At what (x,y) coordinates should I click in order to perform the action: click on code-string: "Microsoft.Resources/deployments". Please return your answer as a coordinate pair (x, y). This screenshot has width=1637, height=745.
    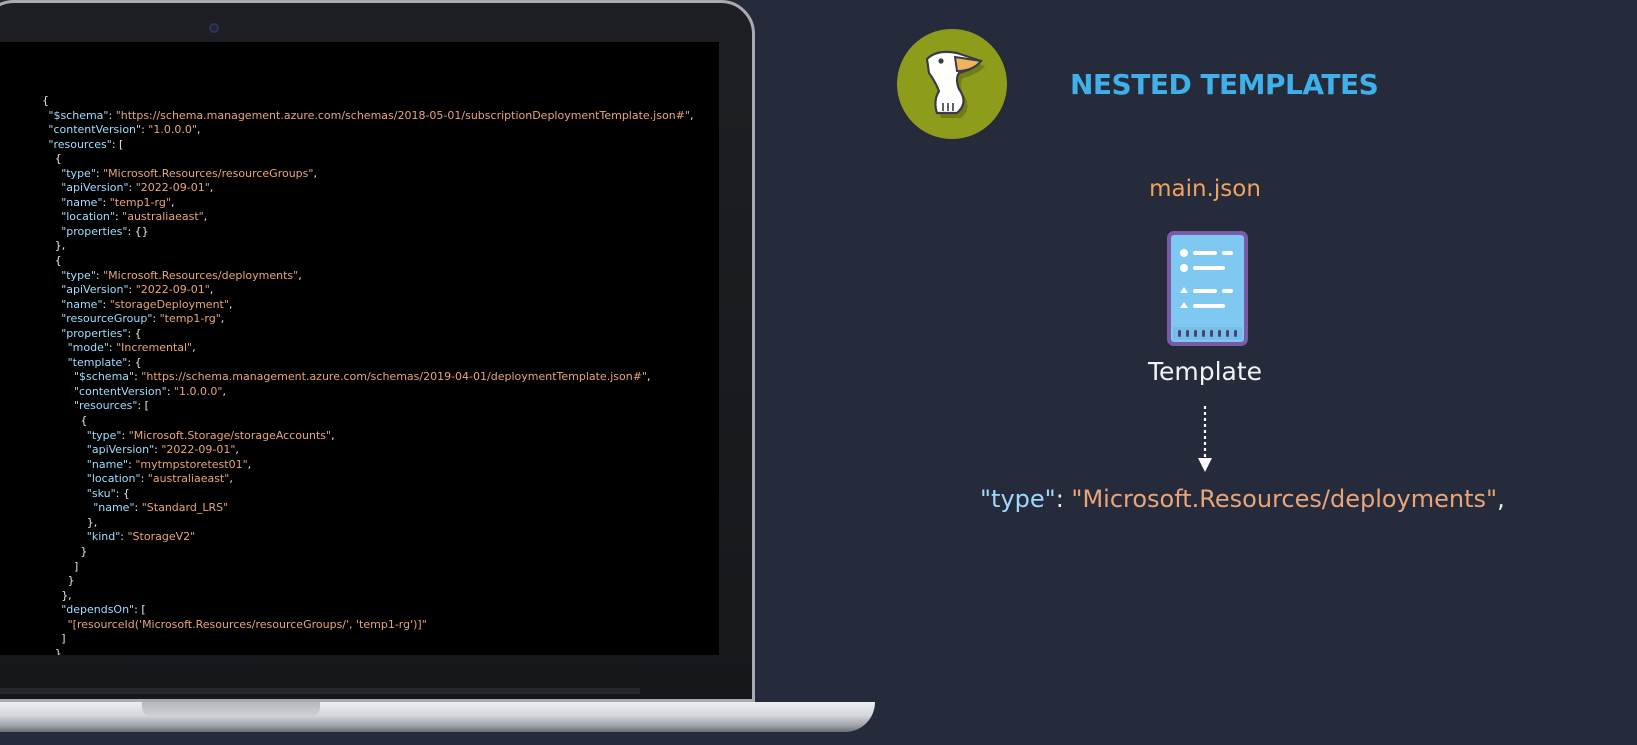
    Looking at the image, I should click on (201, 275).